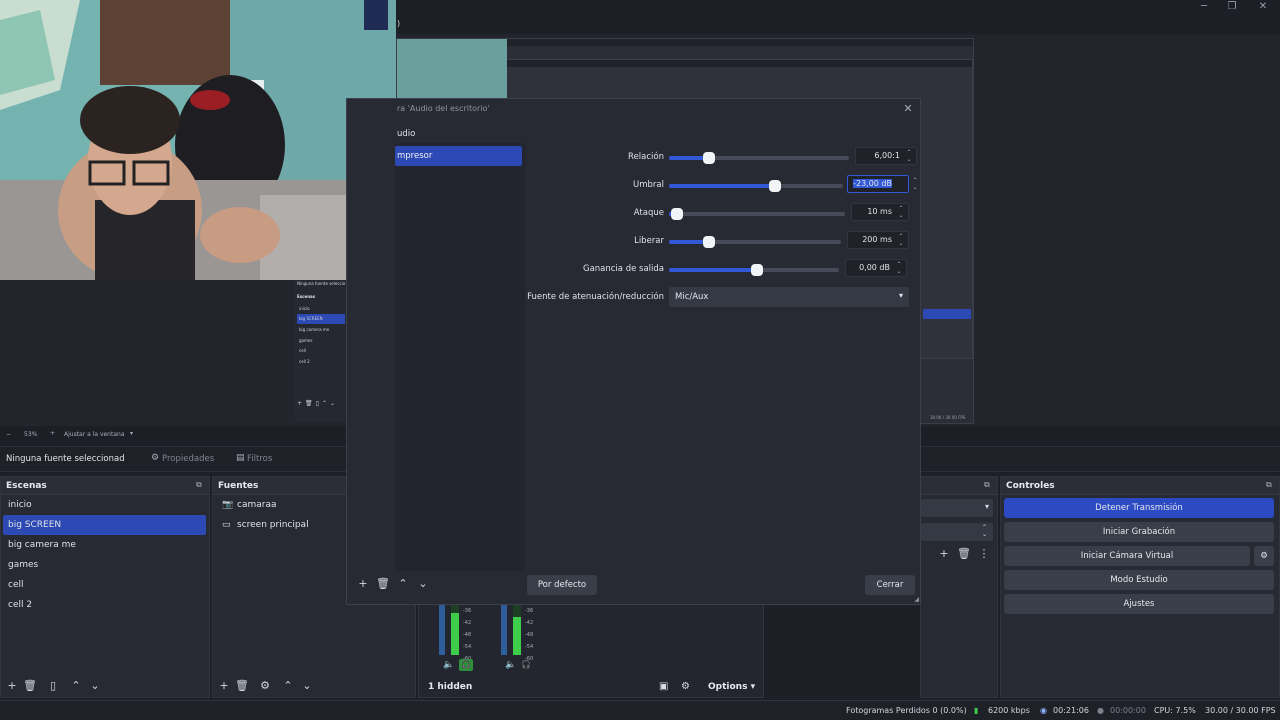 The image size is (1280, 720). I want to click on more-icon: ⋮, so click(984, 554).